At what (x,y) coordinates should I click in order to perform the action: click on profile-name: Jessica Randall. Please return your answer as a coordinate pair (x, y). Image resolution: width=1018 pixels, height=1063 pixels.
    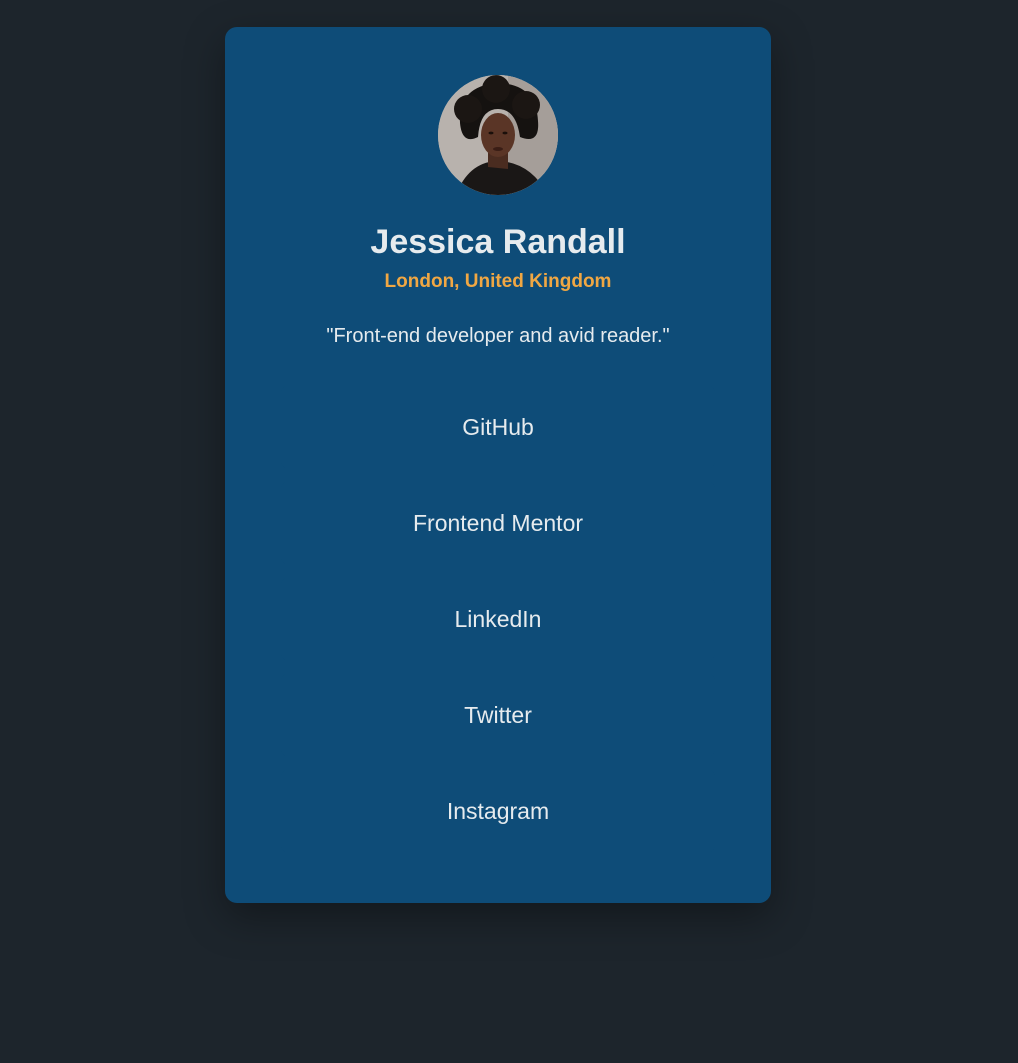
    Looking at the image, I should click on (498, 242).